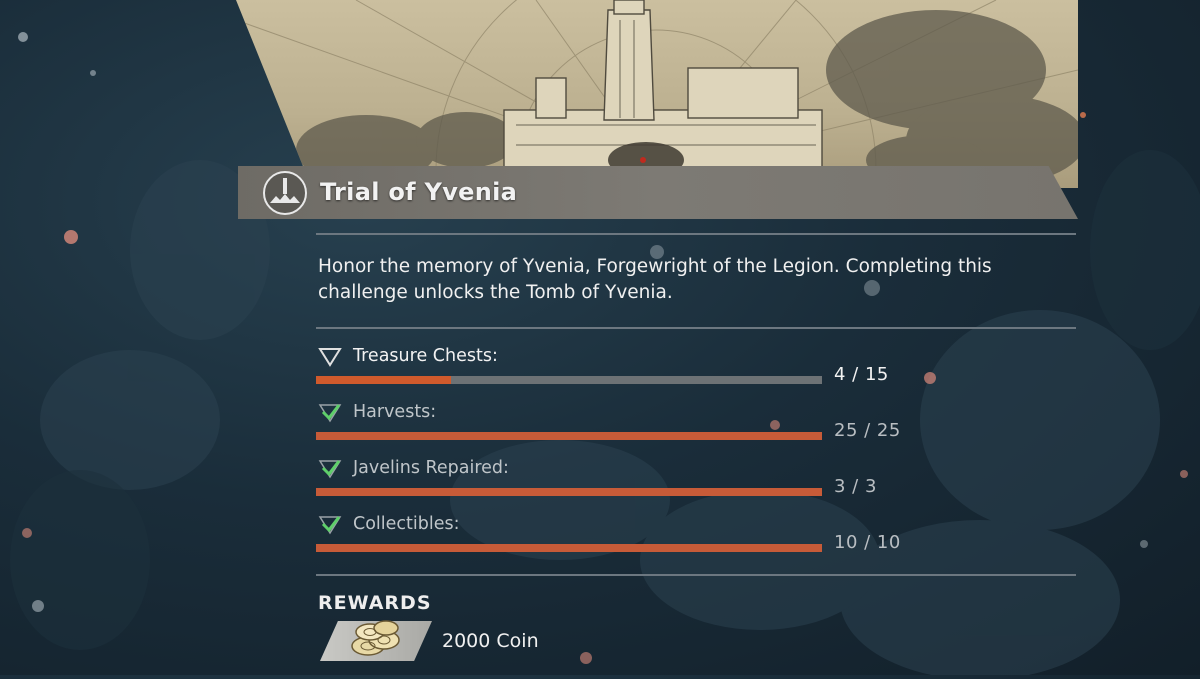 The width and height of the screenshot is (1200, 679). What do you see at coordinates (406, 524) in the screenshot?
I see `objective-label: Collectibles:` at bounding box center [406, 524].